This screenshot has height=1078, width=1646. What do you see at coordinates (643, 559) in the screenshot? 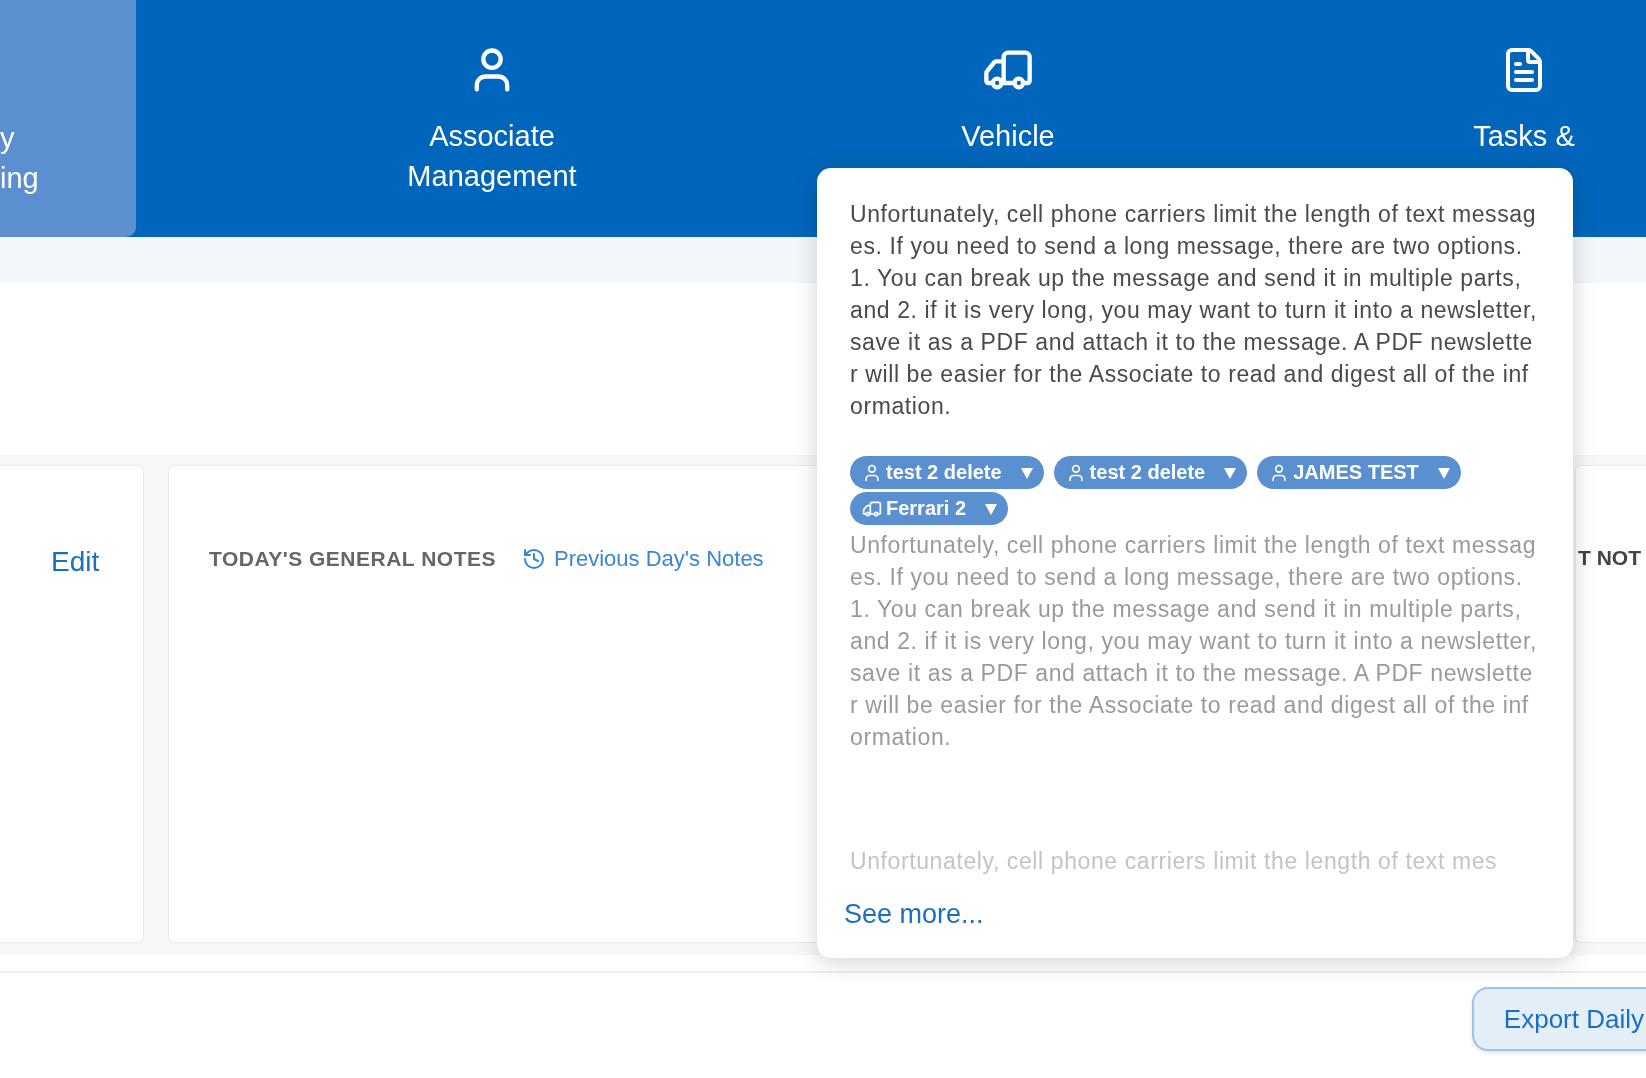
I see `previous-notes-link: Previous Day's Notes` at bounding box center [643, 559].